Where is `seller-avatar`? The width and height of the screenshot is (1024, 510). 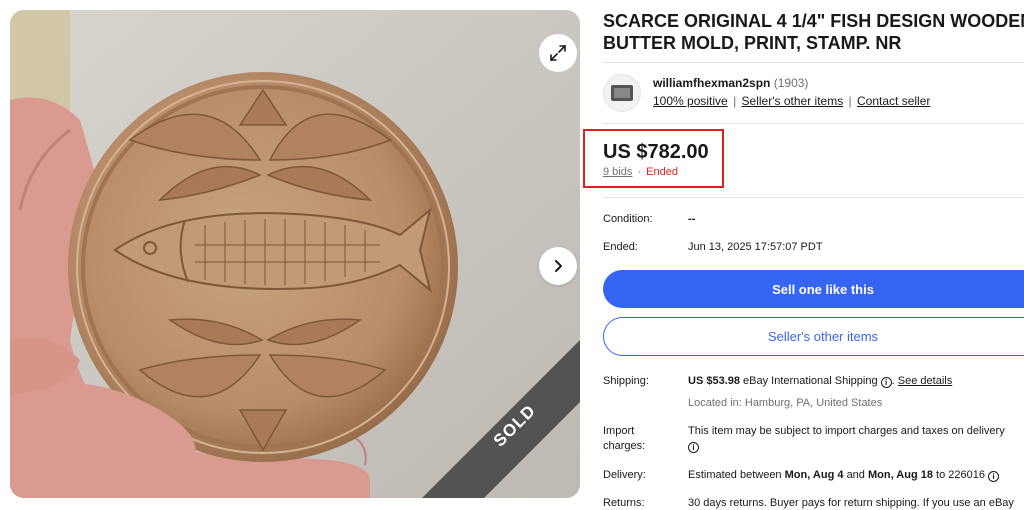
seller-avatar is located at coordinates (622, 93).